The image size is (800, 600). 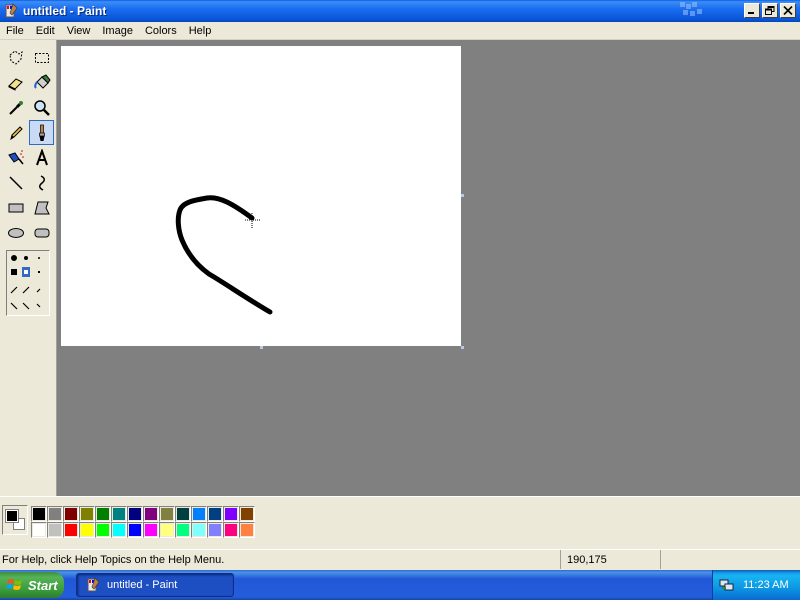 What do you see at coordinates (45, 31) in the screenshot?
I see `menu-edit: Edit` at bounding box center [45, 31].